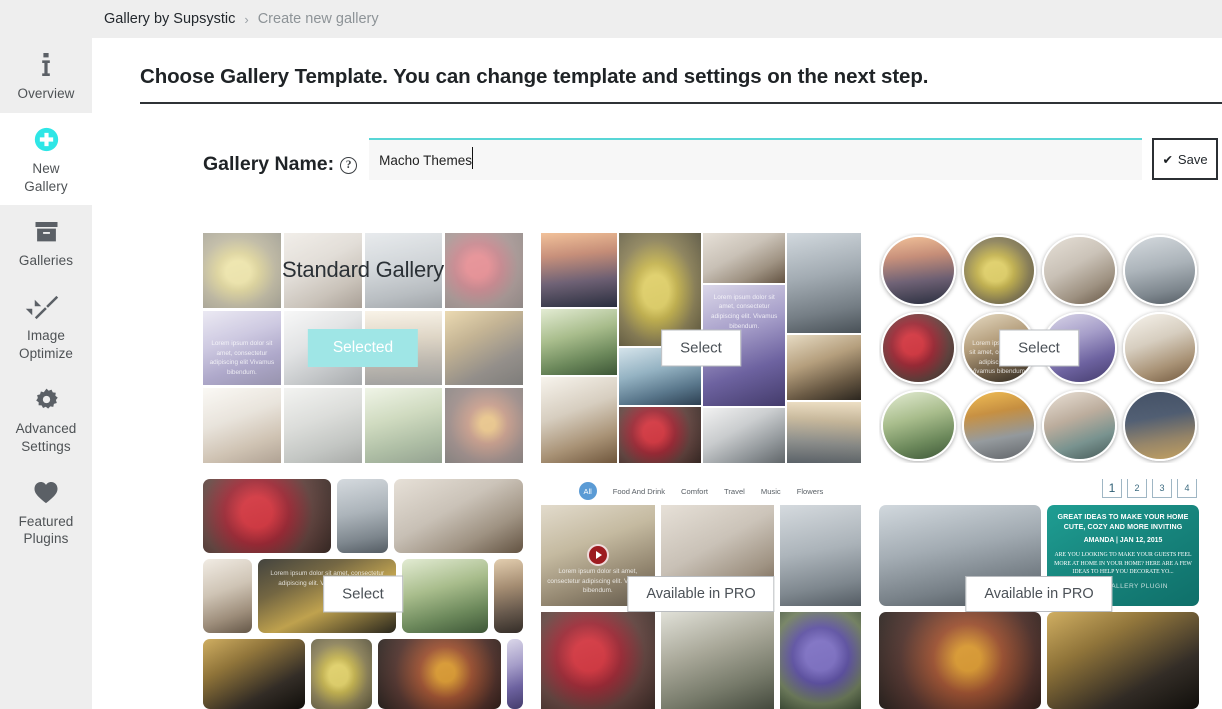  I want to click on plus-circle-icon, so click(46, 140).